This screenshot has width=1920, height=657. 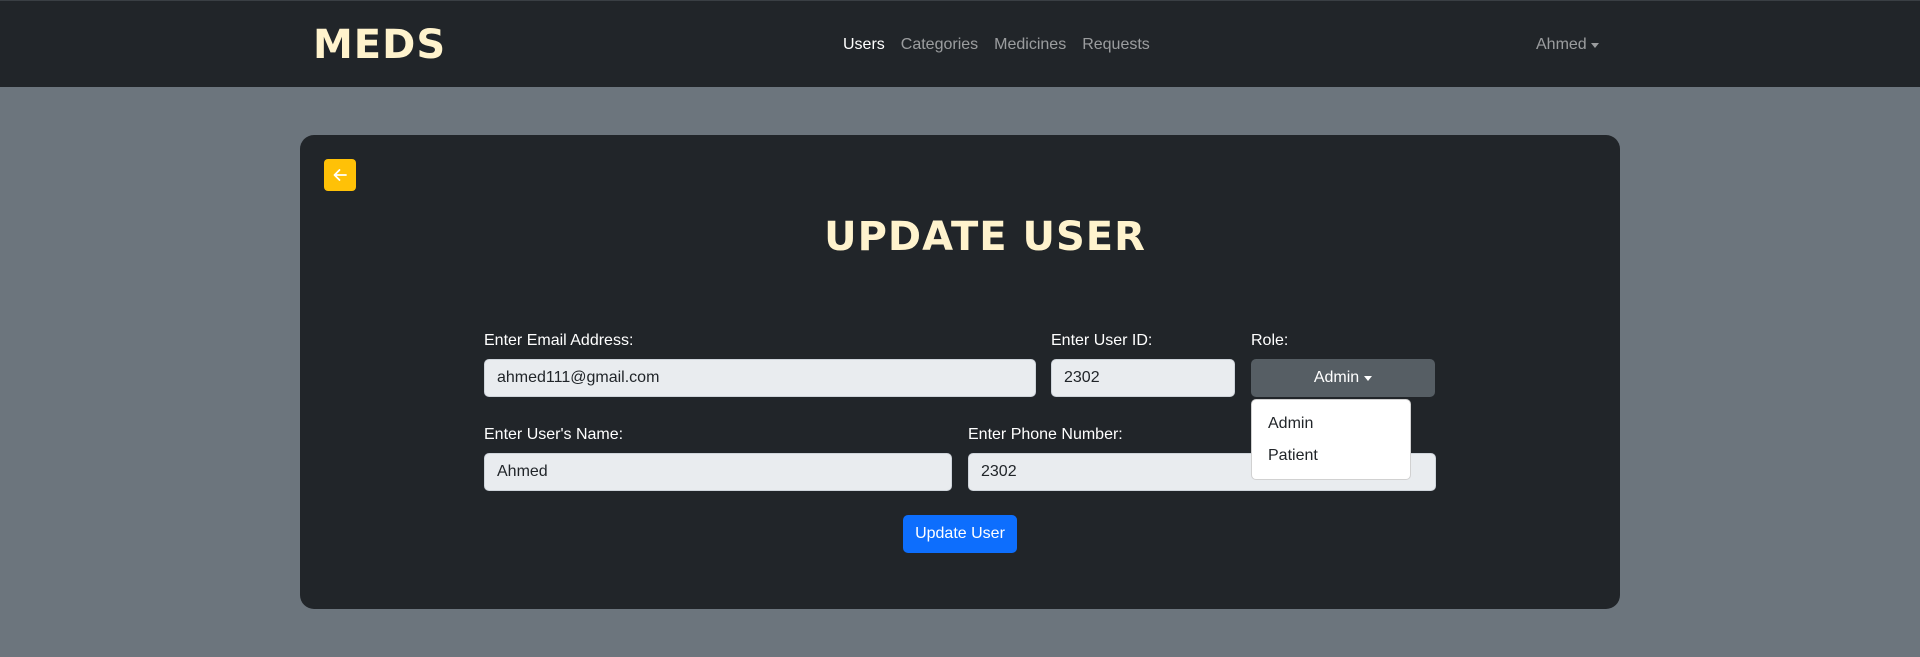 I want to click on user-id-label: Enter User ID:, so click(x=1102, y=340).